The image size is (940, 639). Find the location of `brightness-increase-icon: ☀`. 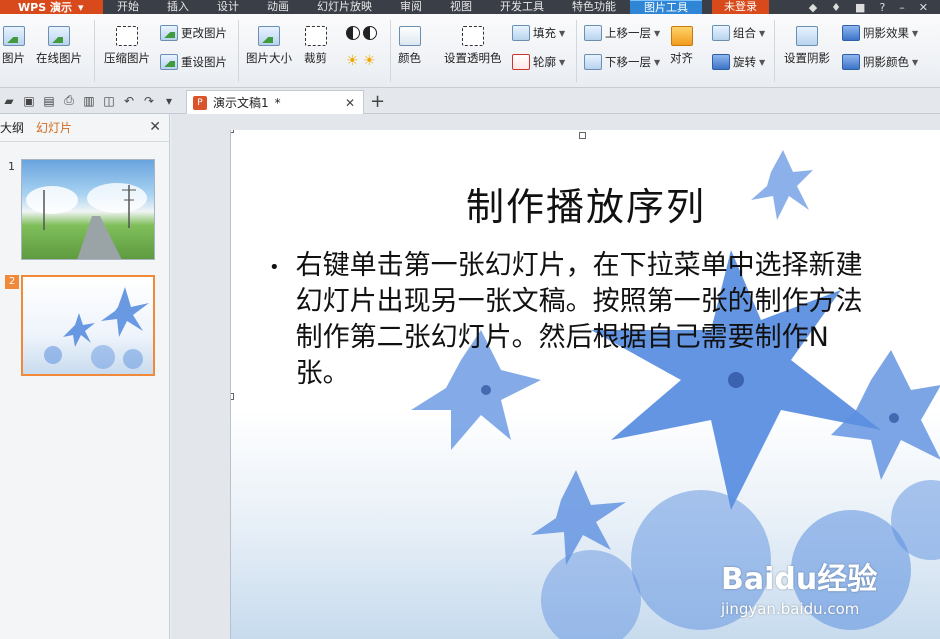

brightness-increase-icon: ☀ is located at coordinates (353, 62).